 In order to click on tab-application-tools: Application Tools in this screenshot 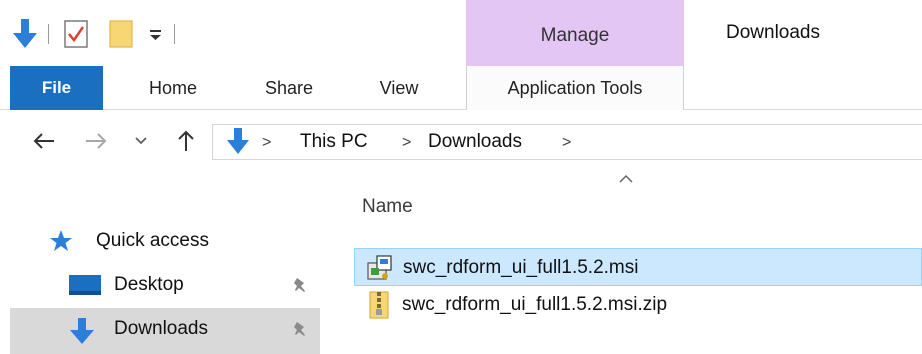, I will do `click(575, 88)`.